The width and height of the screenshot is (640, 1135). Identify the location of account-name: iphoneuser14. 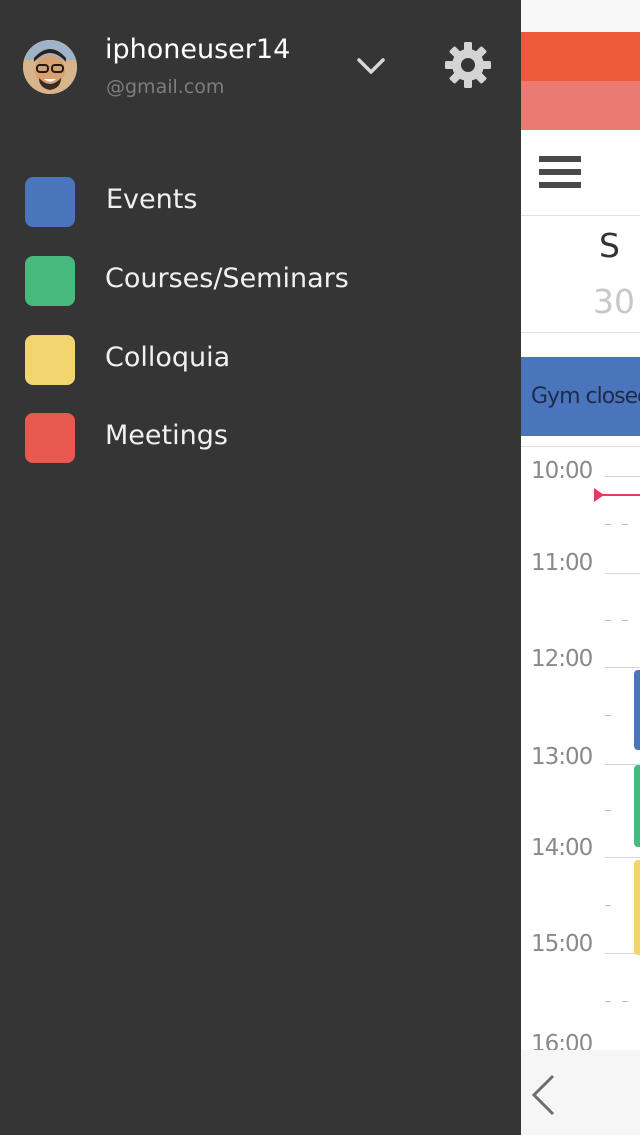
(198, 49).